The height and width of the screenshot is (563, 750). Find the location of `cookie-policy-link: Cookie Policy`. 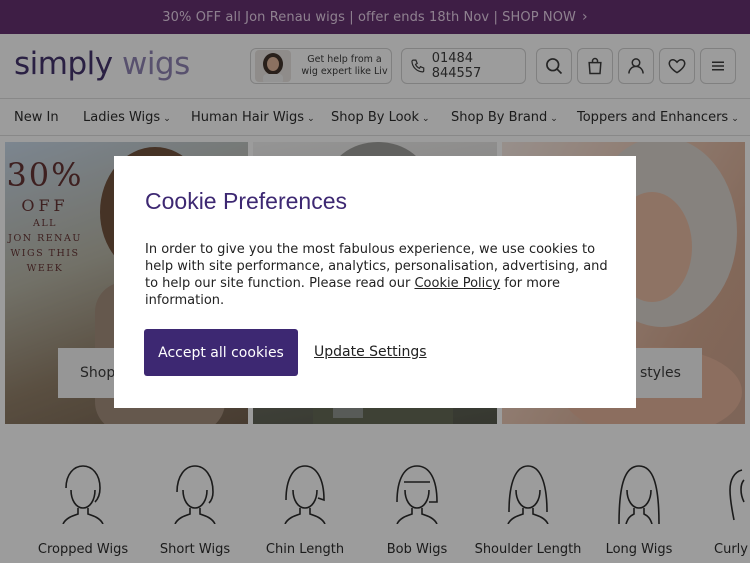

cookie-policy-link: Cookie Policy is located at coordinates (457, 283).